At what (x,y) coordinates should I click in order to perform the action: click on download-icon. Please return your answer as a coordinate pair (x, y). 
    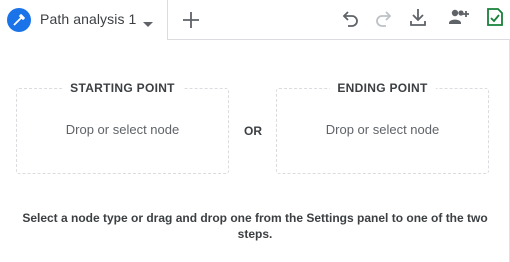
    Looking at the image, I should click on (418, 17).